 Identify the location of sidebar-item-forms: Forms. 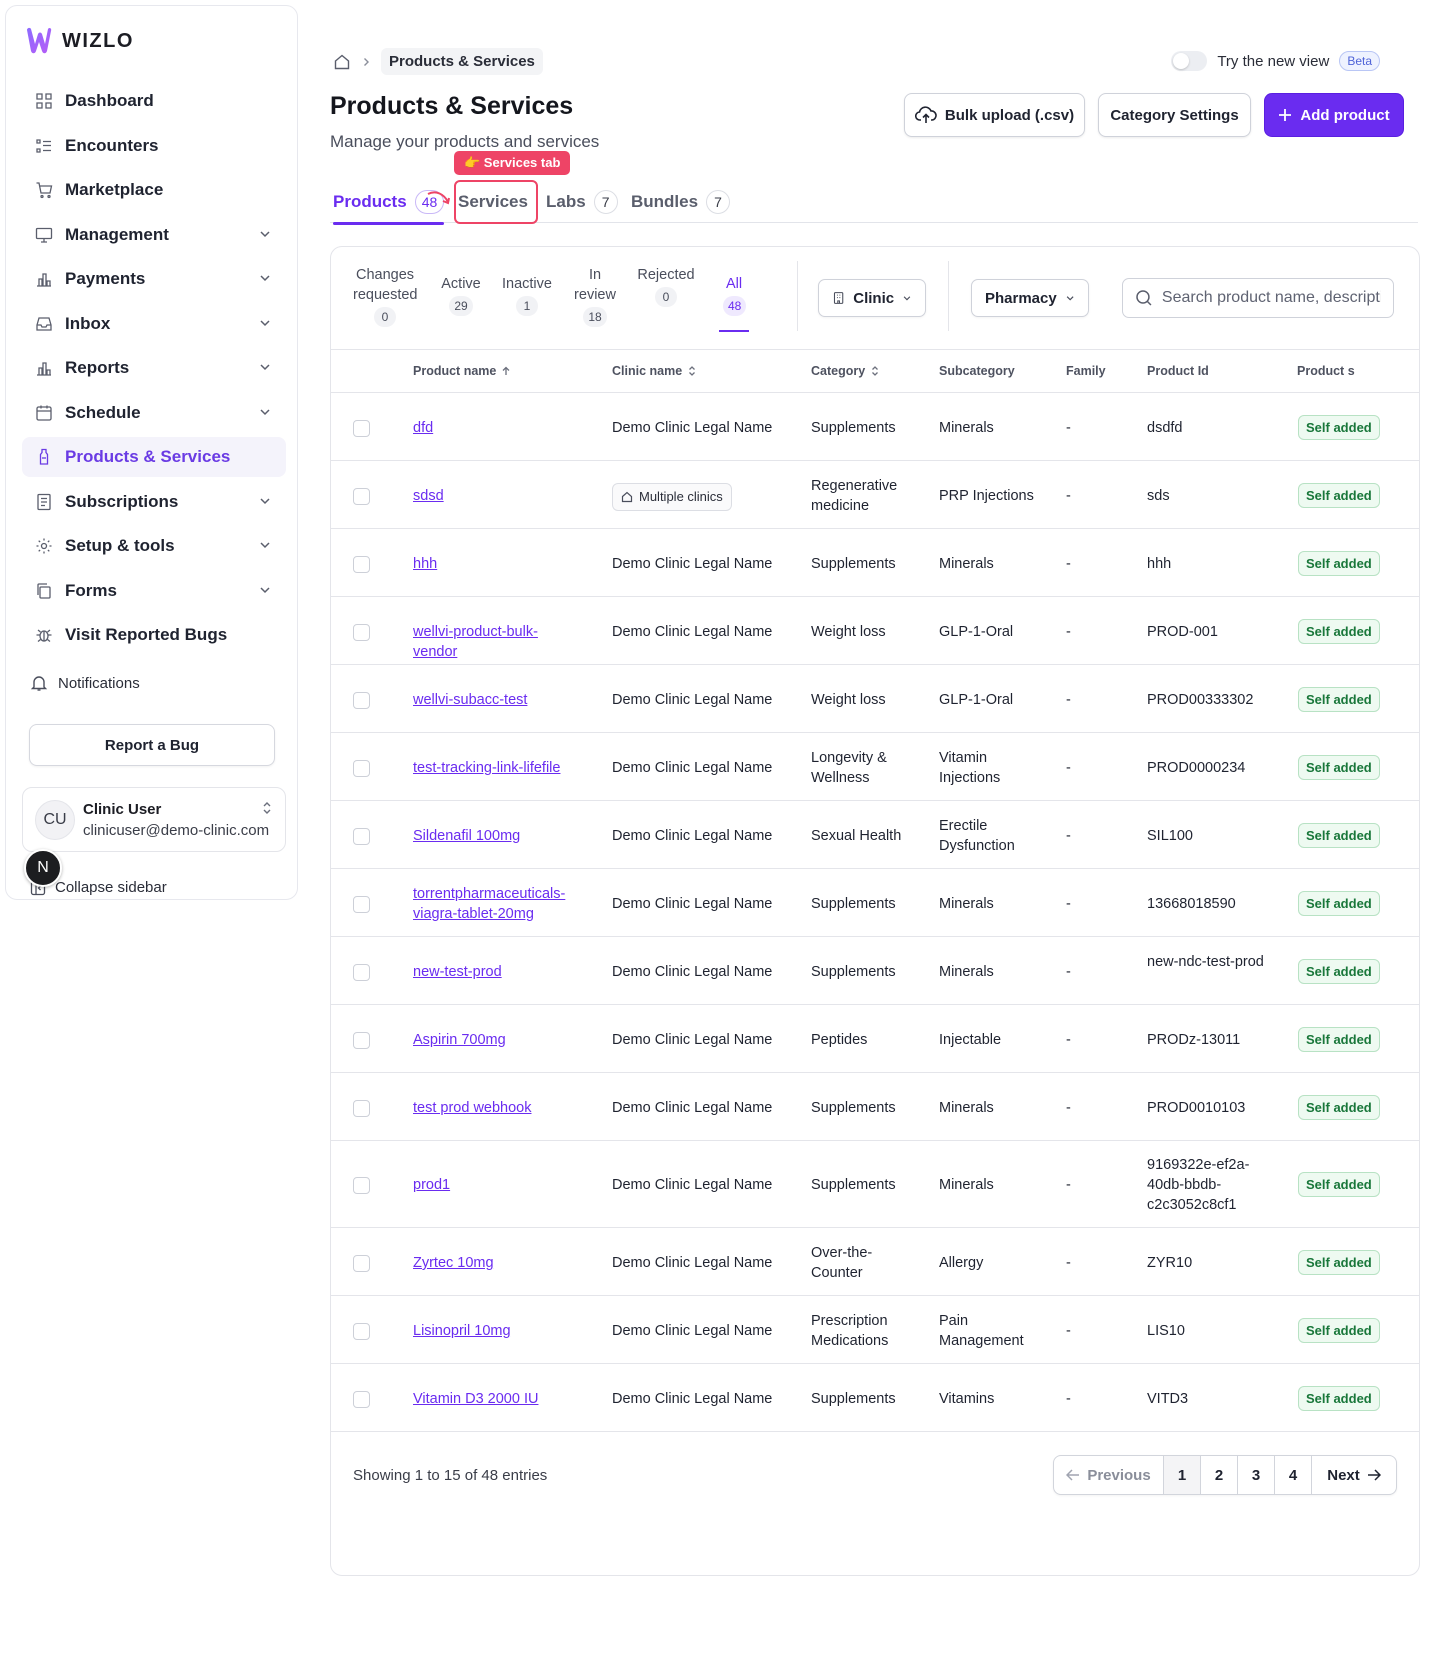
(154, 591).